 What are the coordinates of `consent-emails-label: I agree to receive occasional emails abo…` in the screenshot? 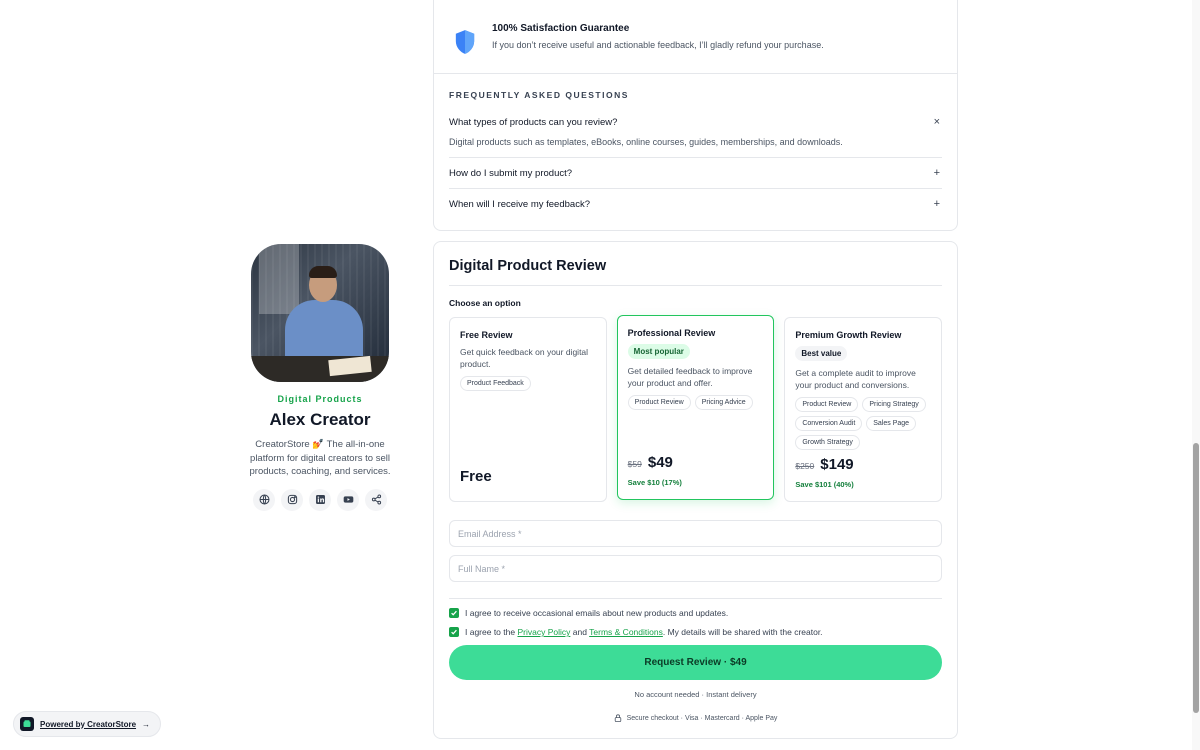 It's located at (597, 613).